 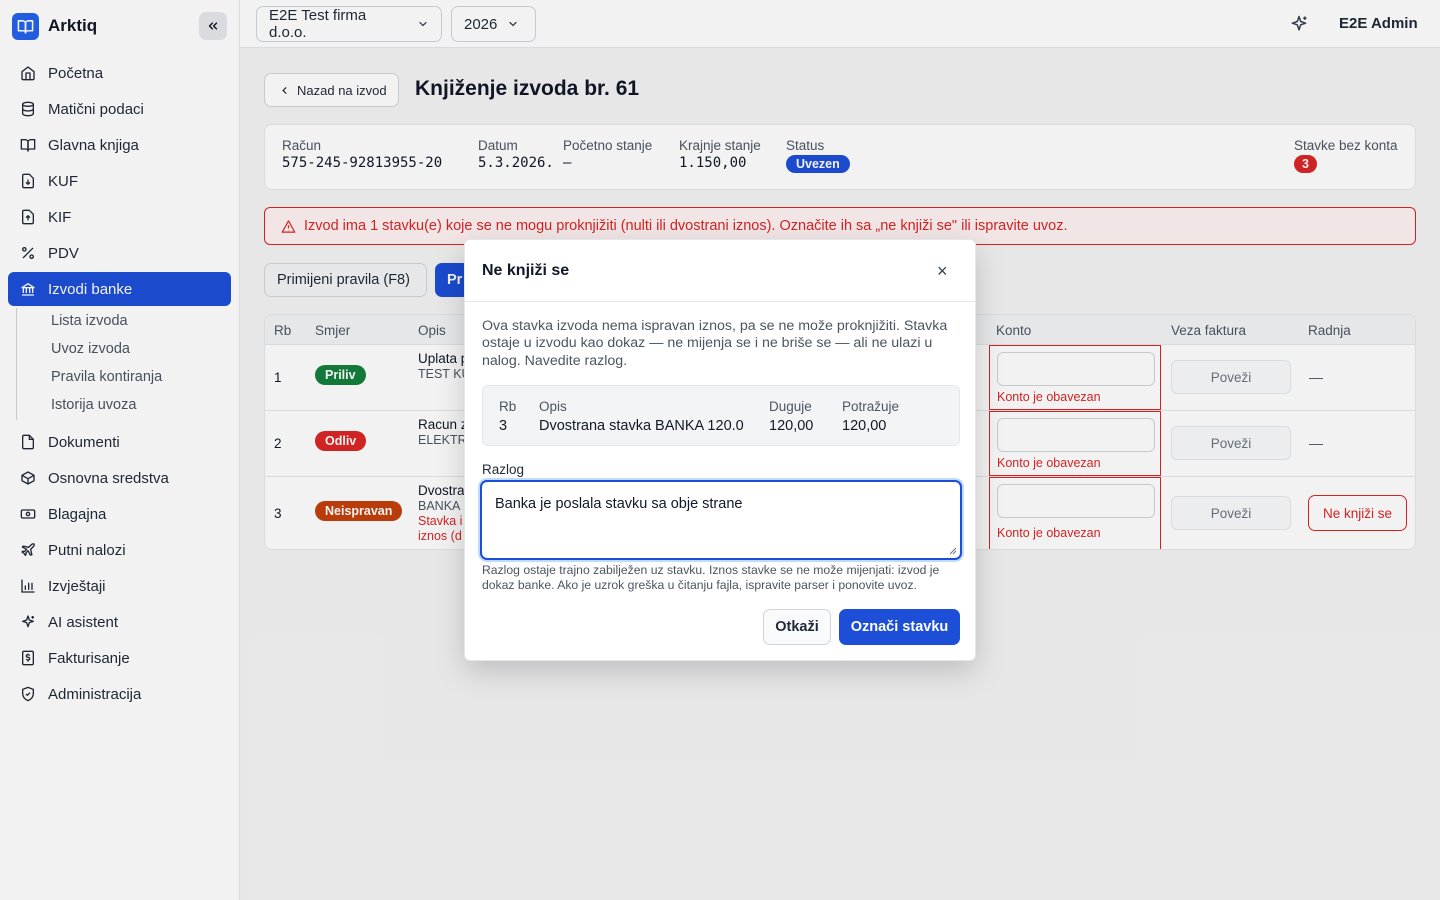 I want to click on detail-duguje-value: 120,00, so click(x=791, y=426).